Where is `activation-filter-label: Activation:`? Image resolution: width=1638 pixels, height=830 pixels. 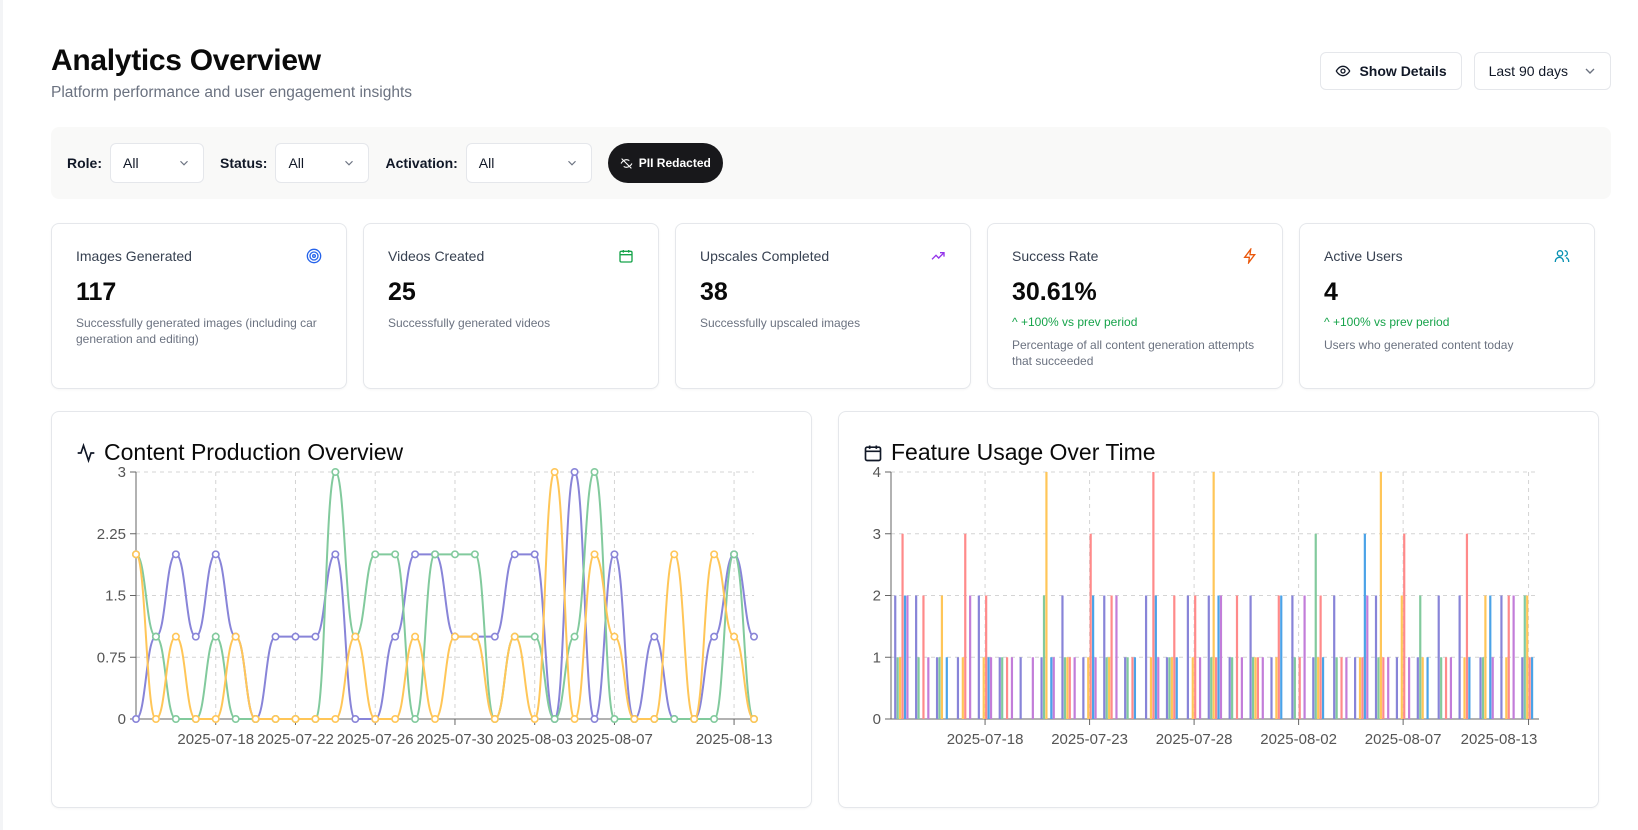 activation-filter-label: Activation: is located at coordinates (421, 163).